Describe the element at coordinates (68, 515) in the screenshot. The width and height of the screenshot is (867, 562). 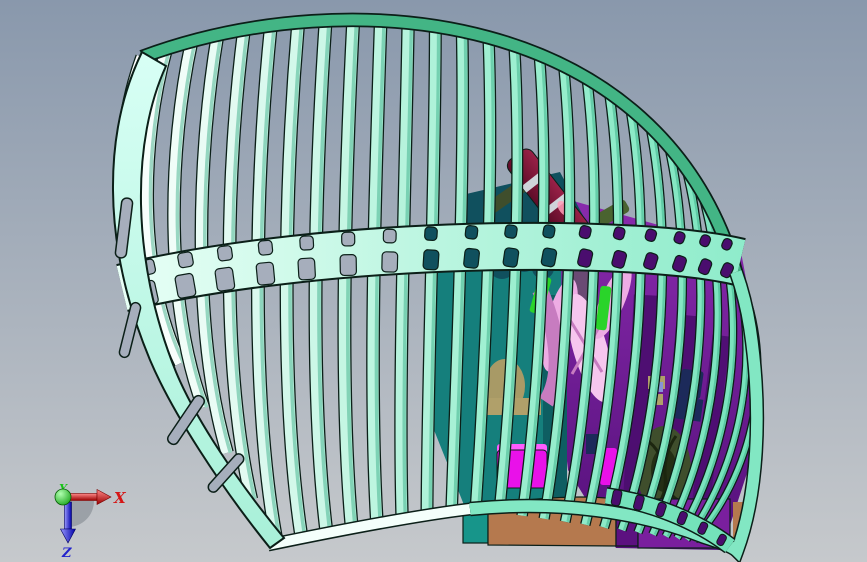
I see `z-axis-arrow` at that location.